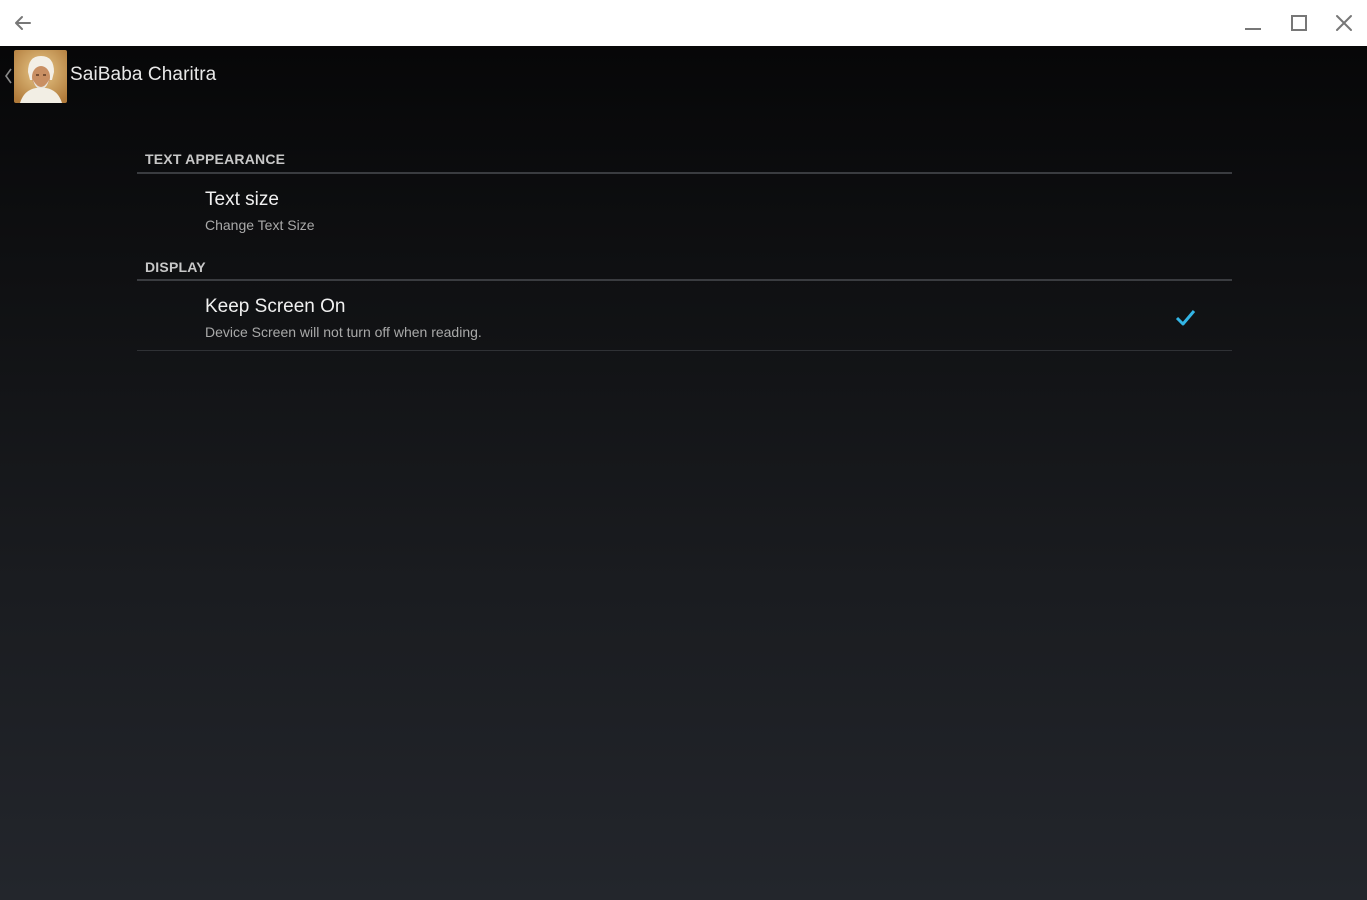 The width and height of the screenshot is (1367, 900). What do you see at coordinates (215, 159) in the screenshot?
I see `category-title: TEXT APPEARANCE` at bounding box center [215, 159].